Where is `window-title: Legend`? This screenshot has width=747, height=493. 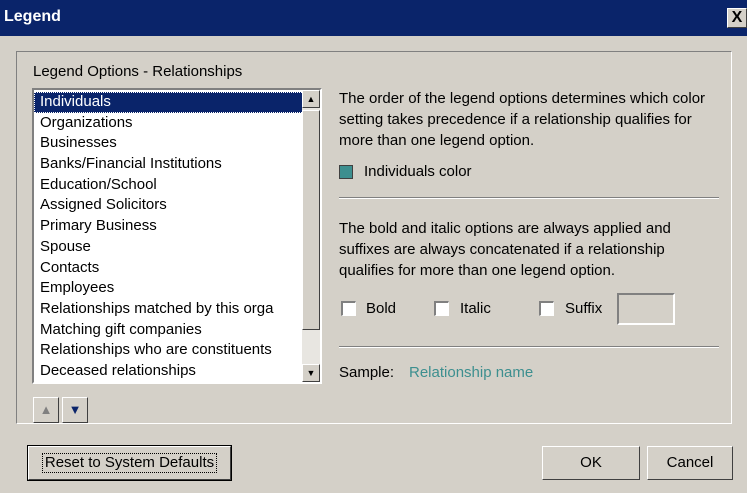
window-title: Legend is located at coordinates (32, 16).